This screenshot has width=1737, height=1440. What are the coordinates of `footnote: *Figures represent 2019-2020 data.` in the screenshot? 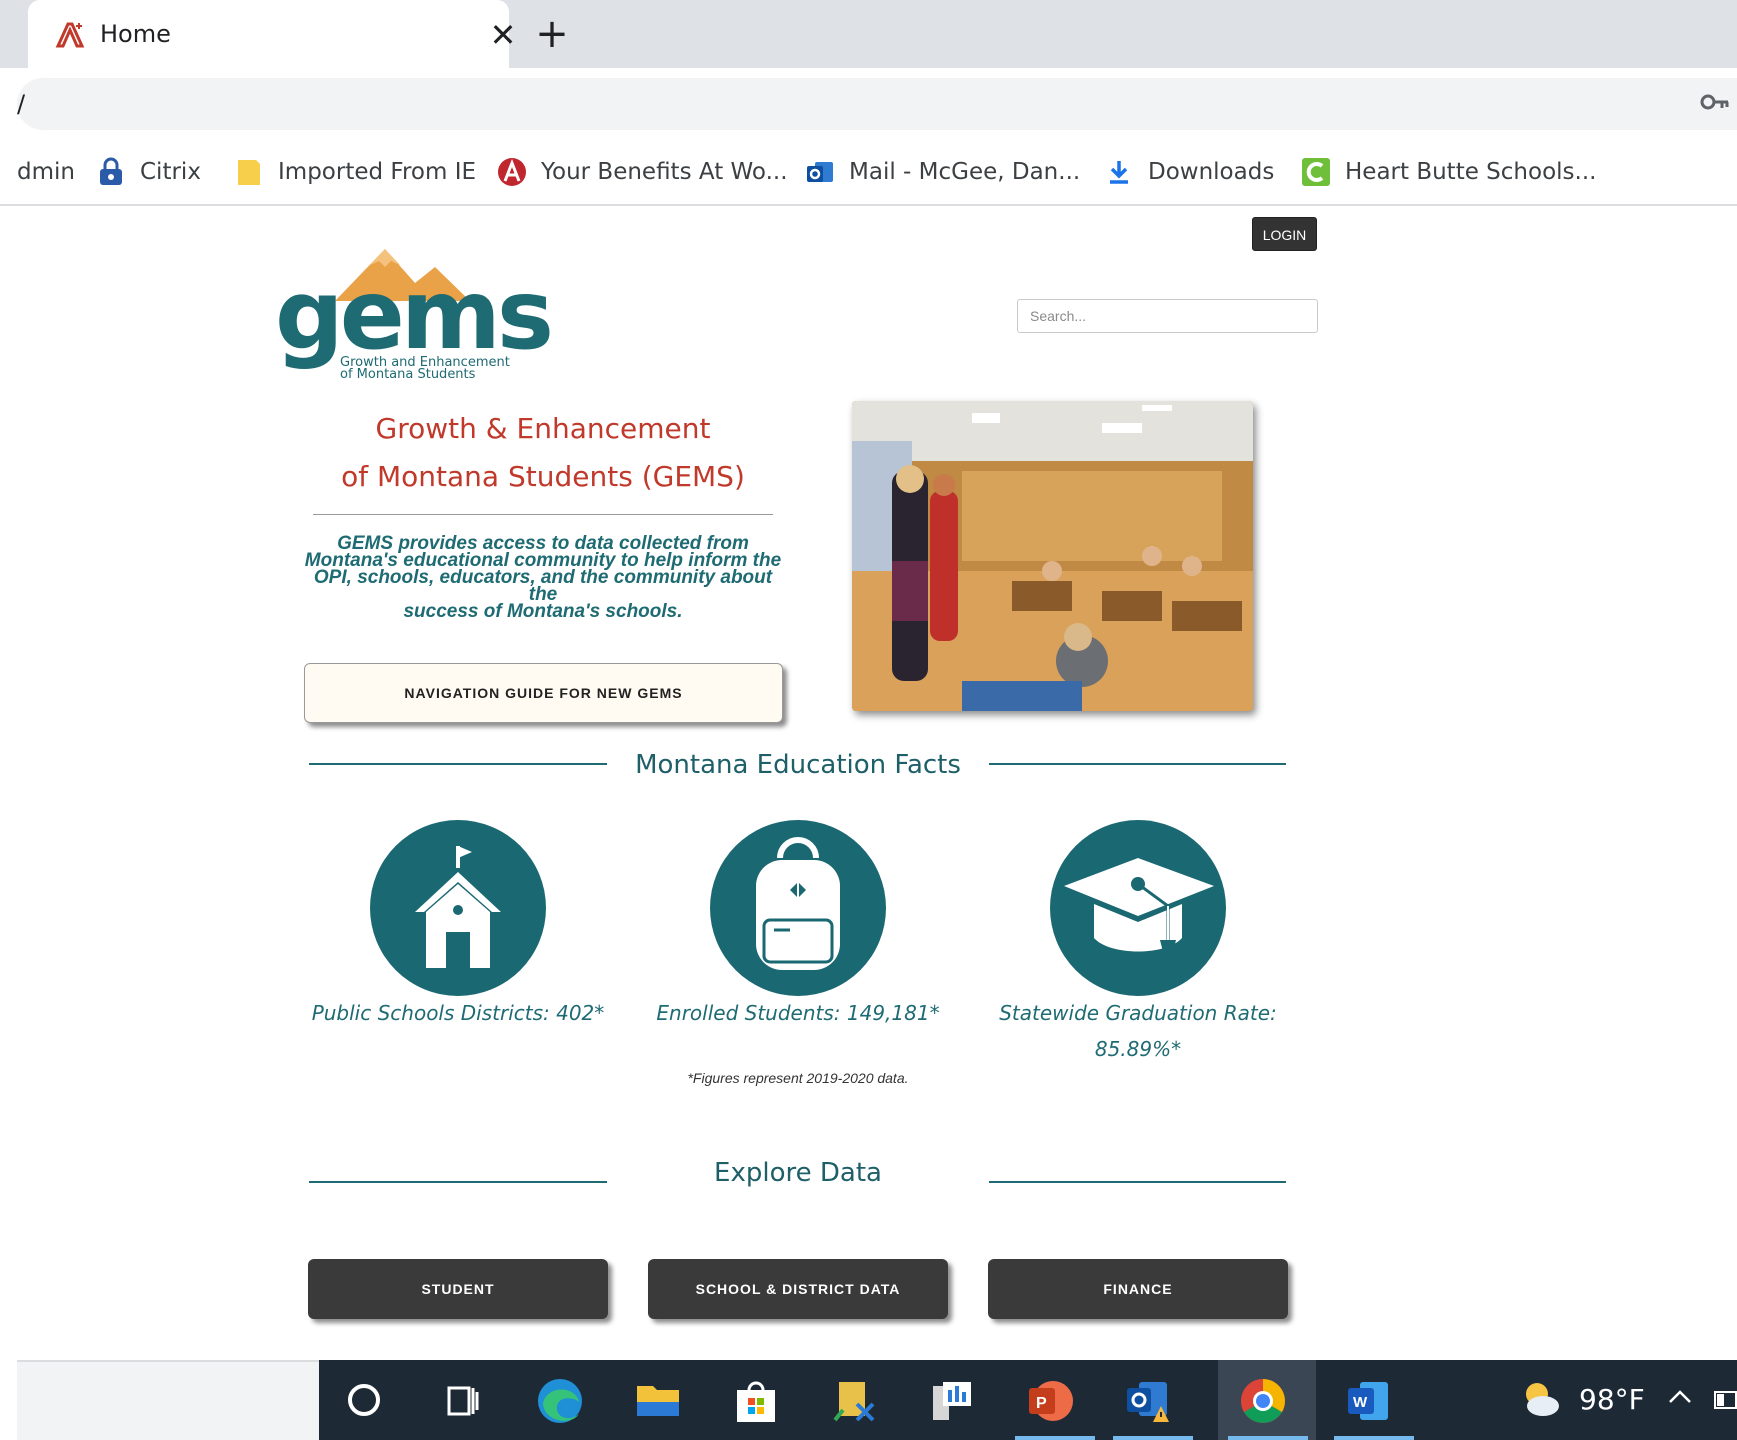 It's located at (798, 1078).